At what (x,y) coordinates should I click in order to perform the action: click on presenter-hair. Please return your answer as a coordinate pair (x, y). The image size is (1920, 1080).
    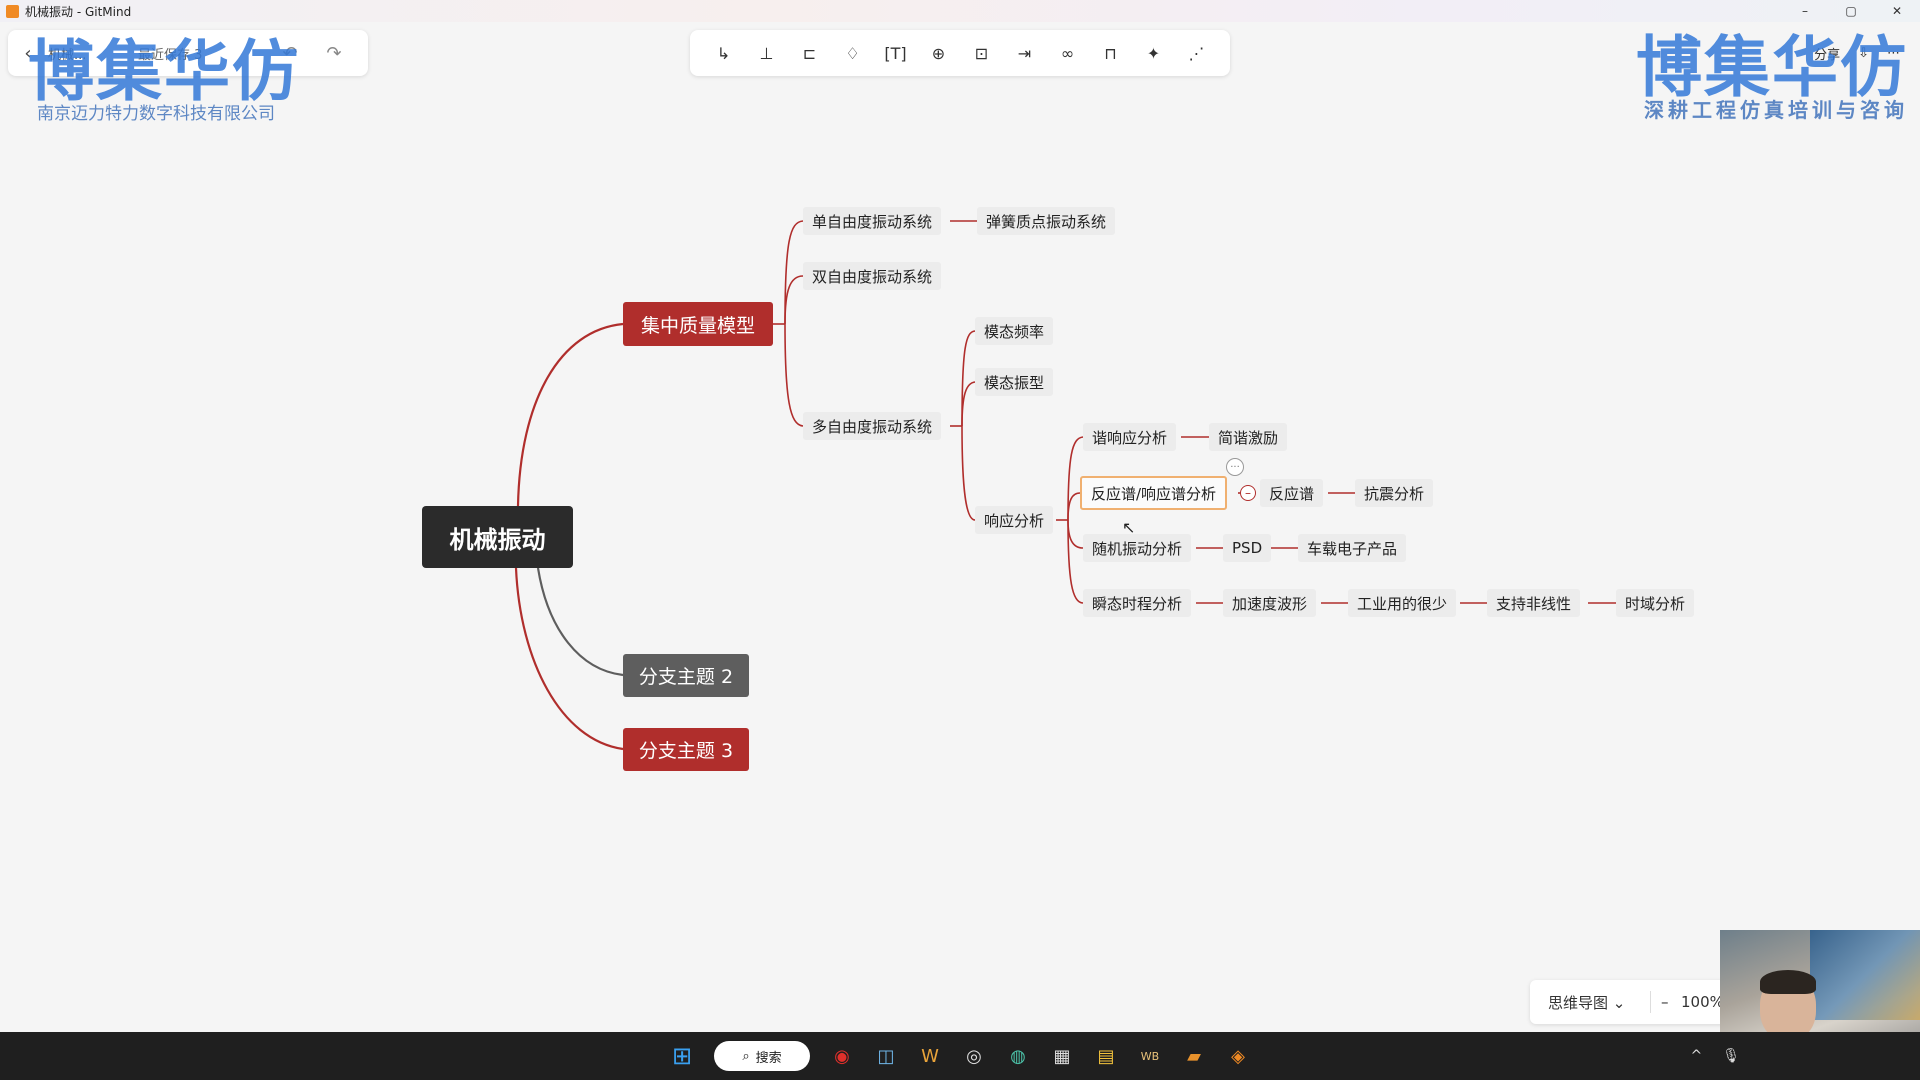
    Looking at the image, I should click on (1788, 982).